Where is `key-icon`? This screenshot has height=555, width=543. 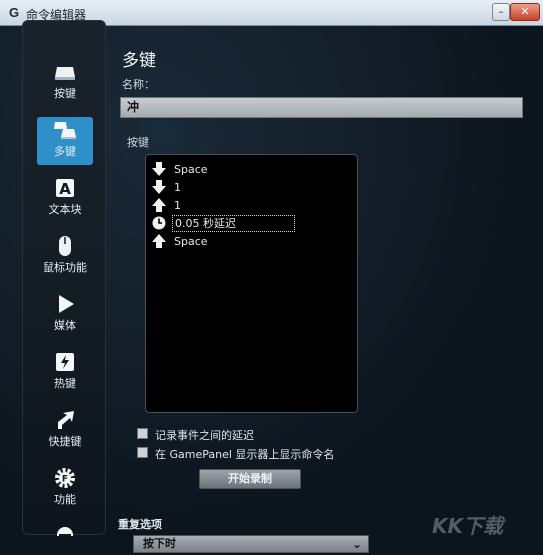
key-icon is located at coordinates (65, 73).